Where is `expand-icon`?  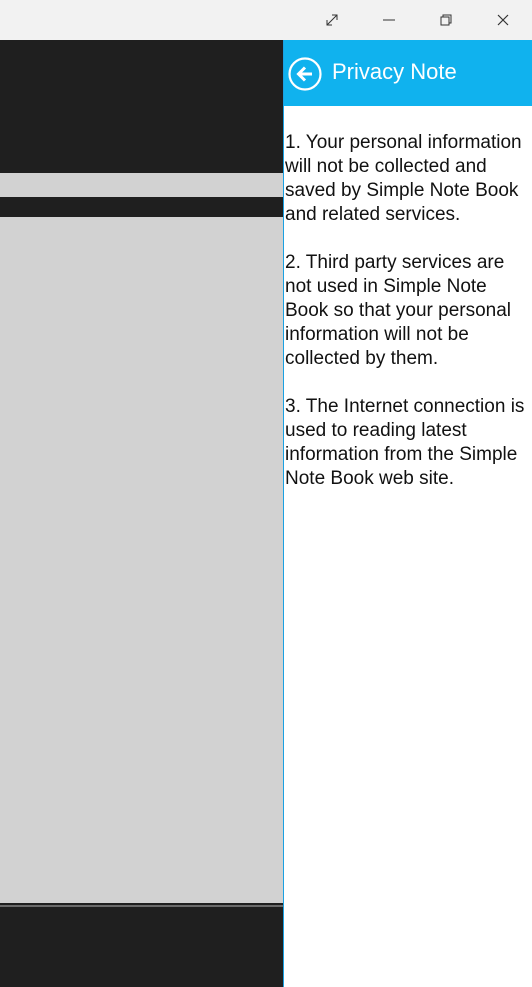 expand-icon is located at coordinates (332, 20).